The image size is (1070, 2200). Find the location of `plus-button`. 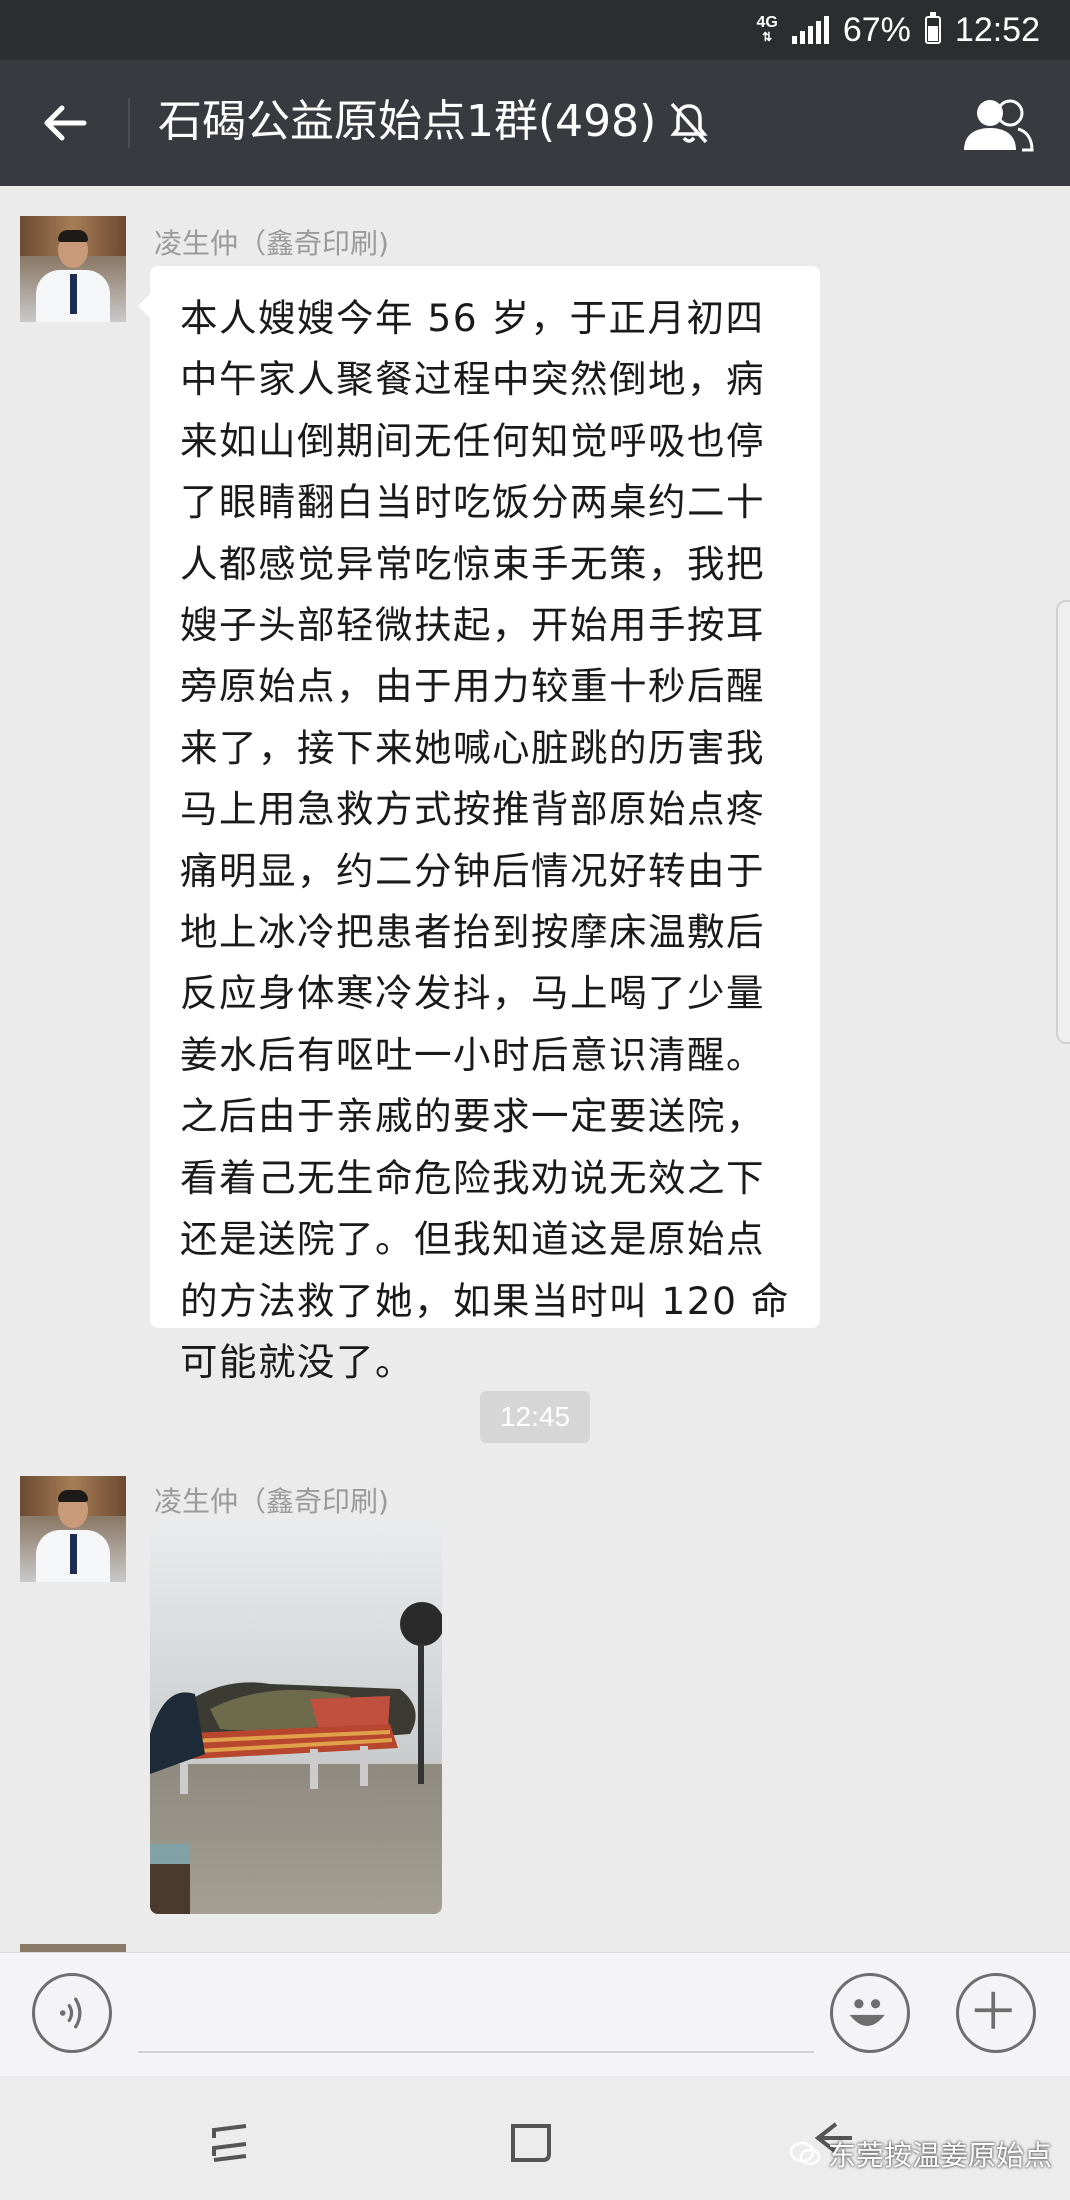

plus-button is located at coordinates (996, 2013).